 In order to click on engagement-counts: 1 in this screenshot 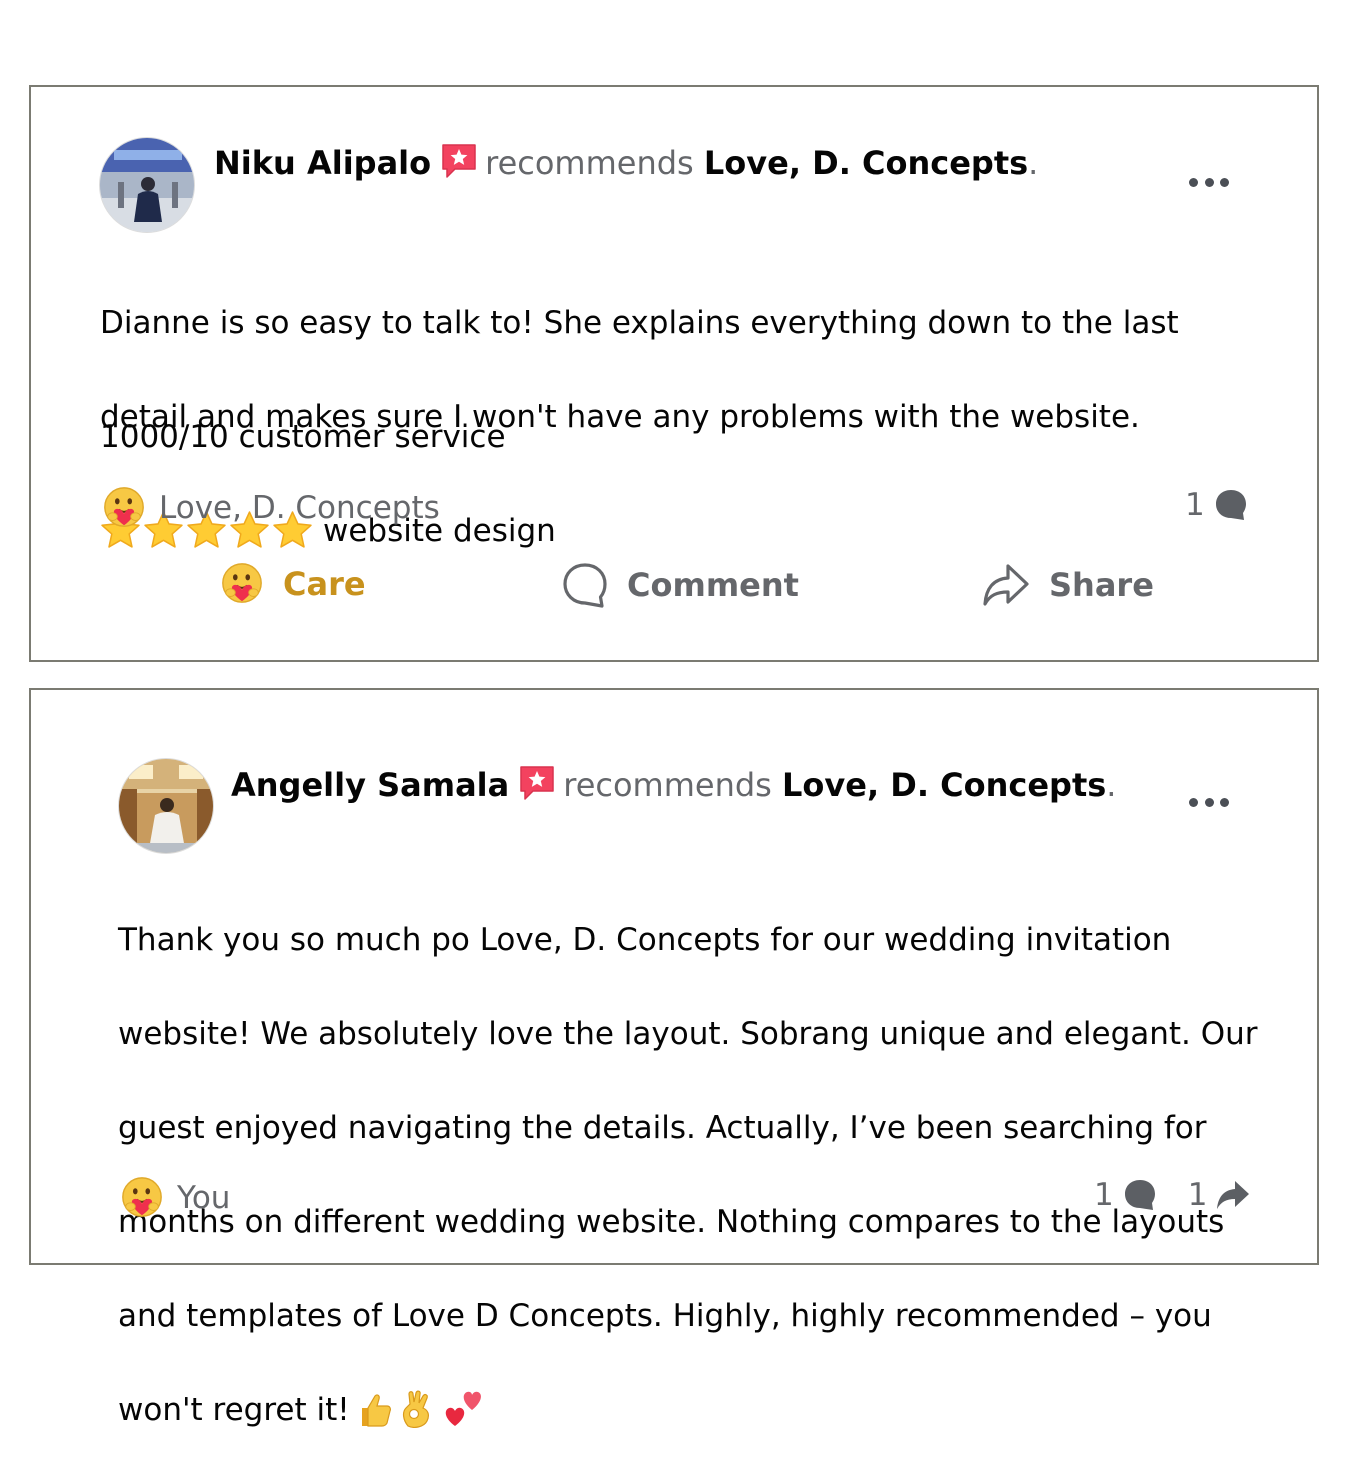, I will do `click(1217, 505)`.